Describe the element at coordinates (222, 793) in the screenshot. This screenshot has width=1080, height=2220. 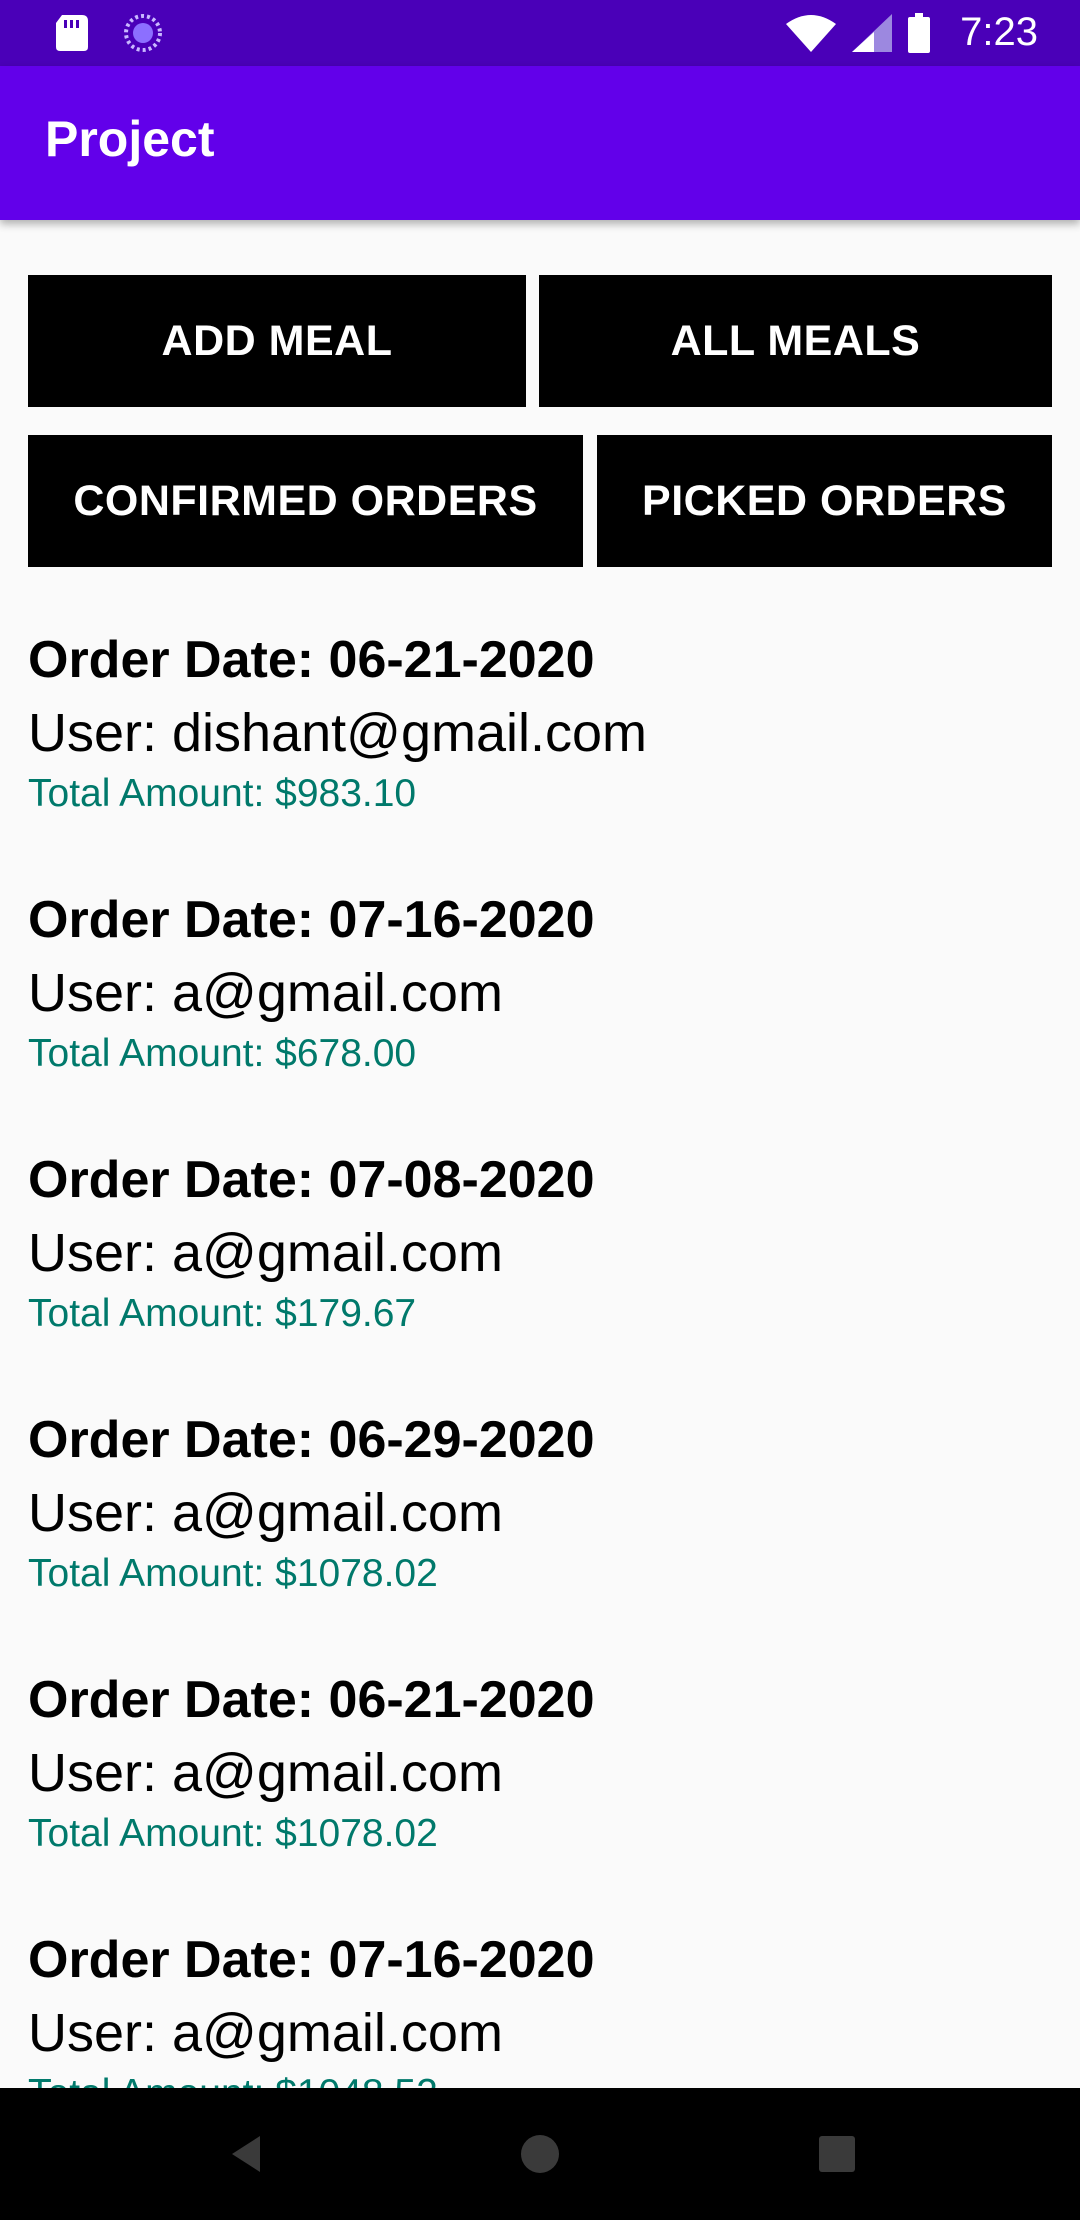
I see `order-total: Total Amount: $983.10` at that location.